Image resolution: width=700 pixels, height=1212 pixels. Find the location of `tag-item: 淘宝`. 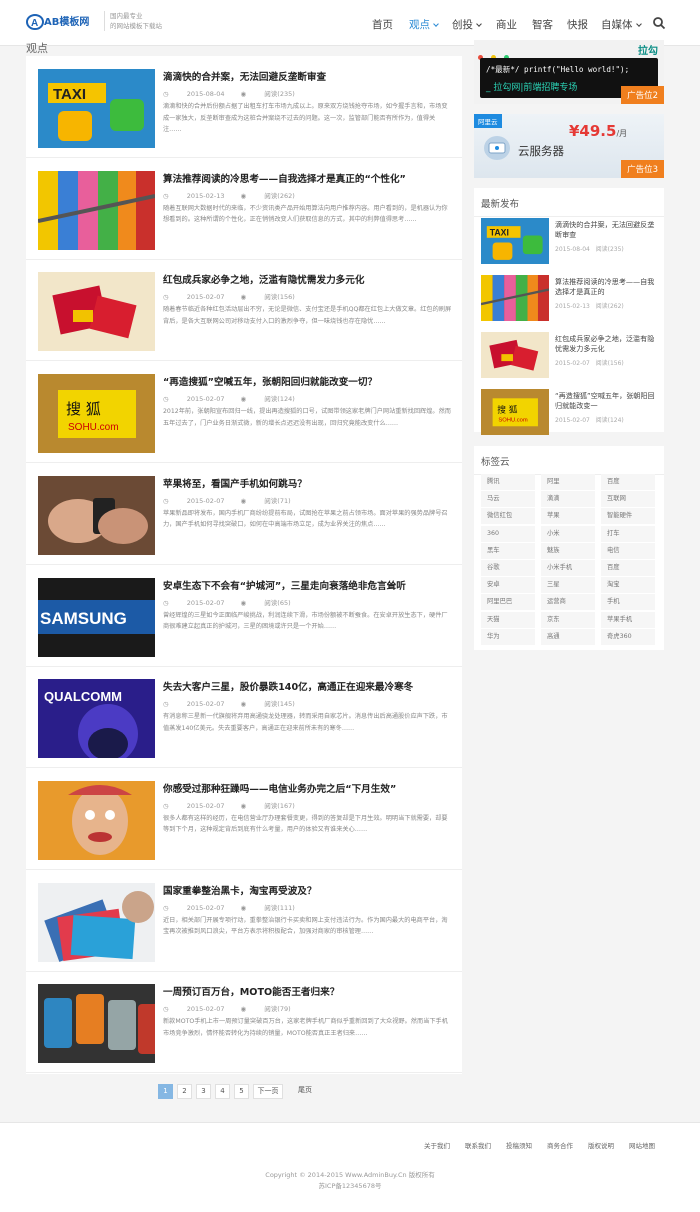

tag-item: 淘宝 is located at coordinates (628, 585).